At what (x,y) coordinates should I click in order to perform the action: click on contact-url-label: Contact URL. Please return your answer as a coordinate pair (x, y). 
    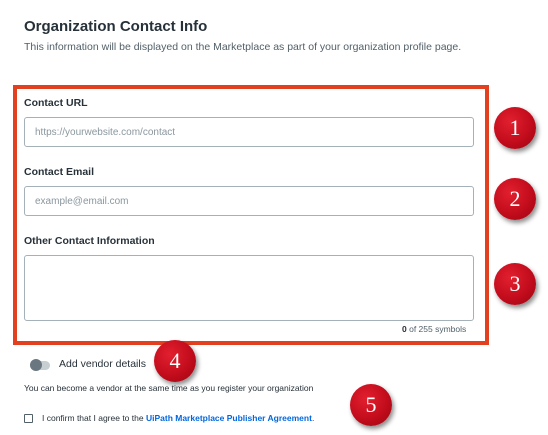
    Looking at the image, I should click on (56, 103).